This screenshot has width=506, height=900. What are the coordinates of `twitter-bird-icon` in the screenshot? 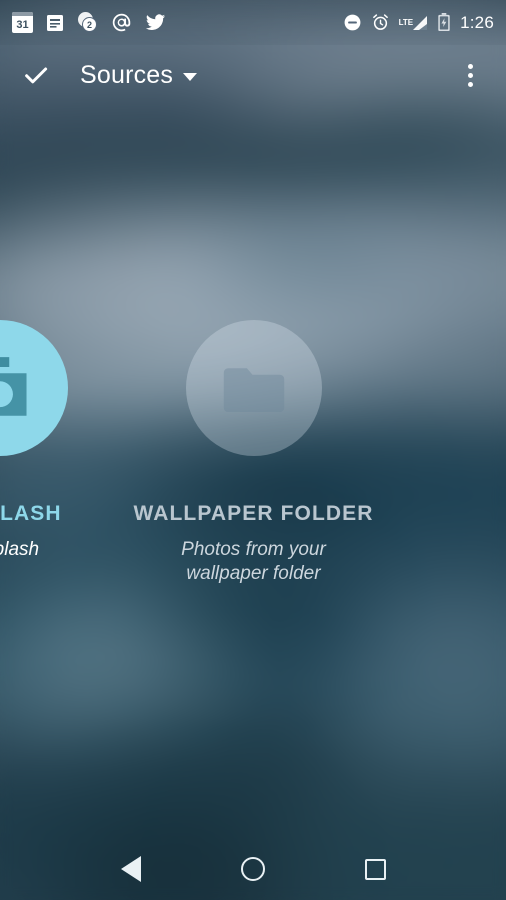 It's located at (155, 22).